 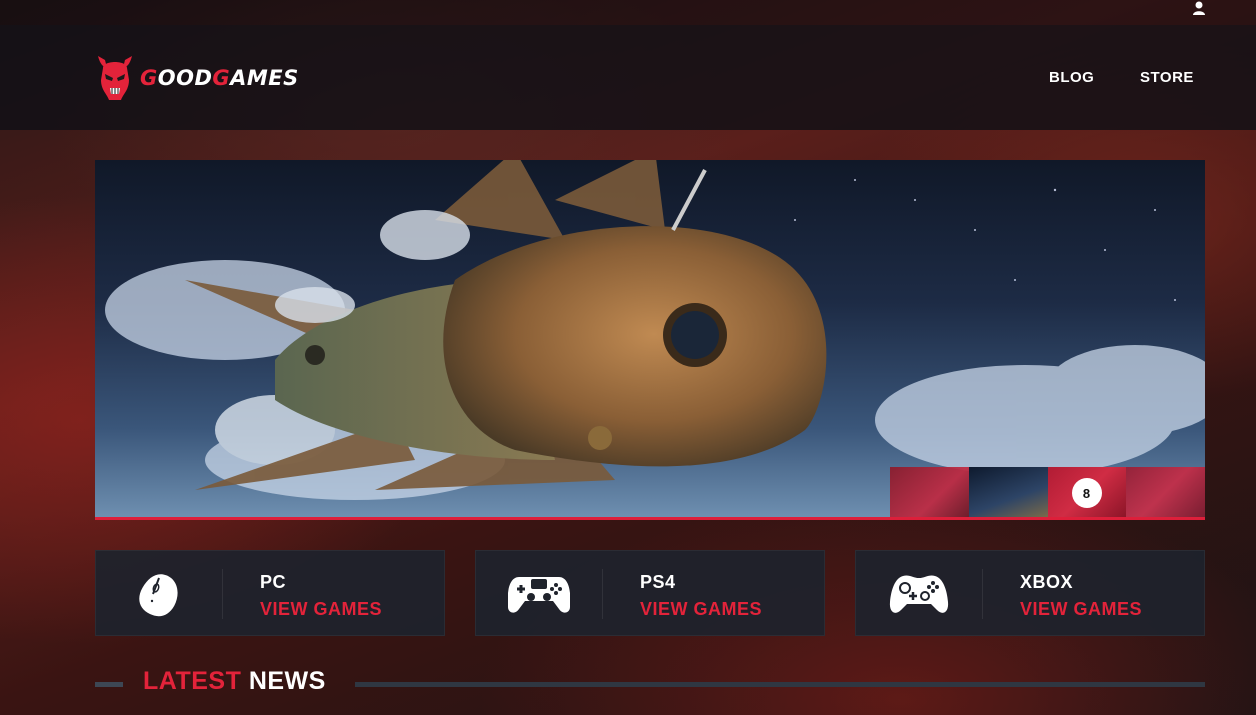 I want to click on ps4-controller-icon, so click(x=539, y=595).